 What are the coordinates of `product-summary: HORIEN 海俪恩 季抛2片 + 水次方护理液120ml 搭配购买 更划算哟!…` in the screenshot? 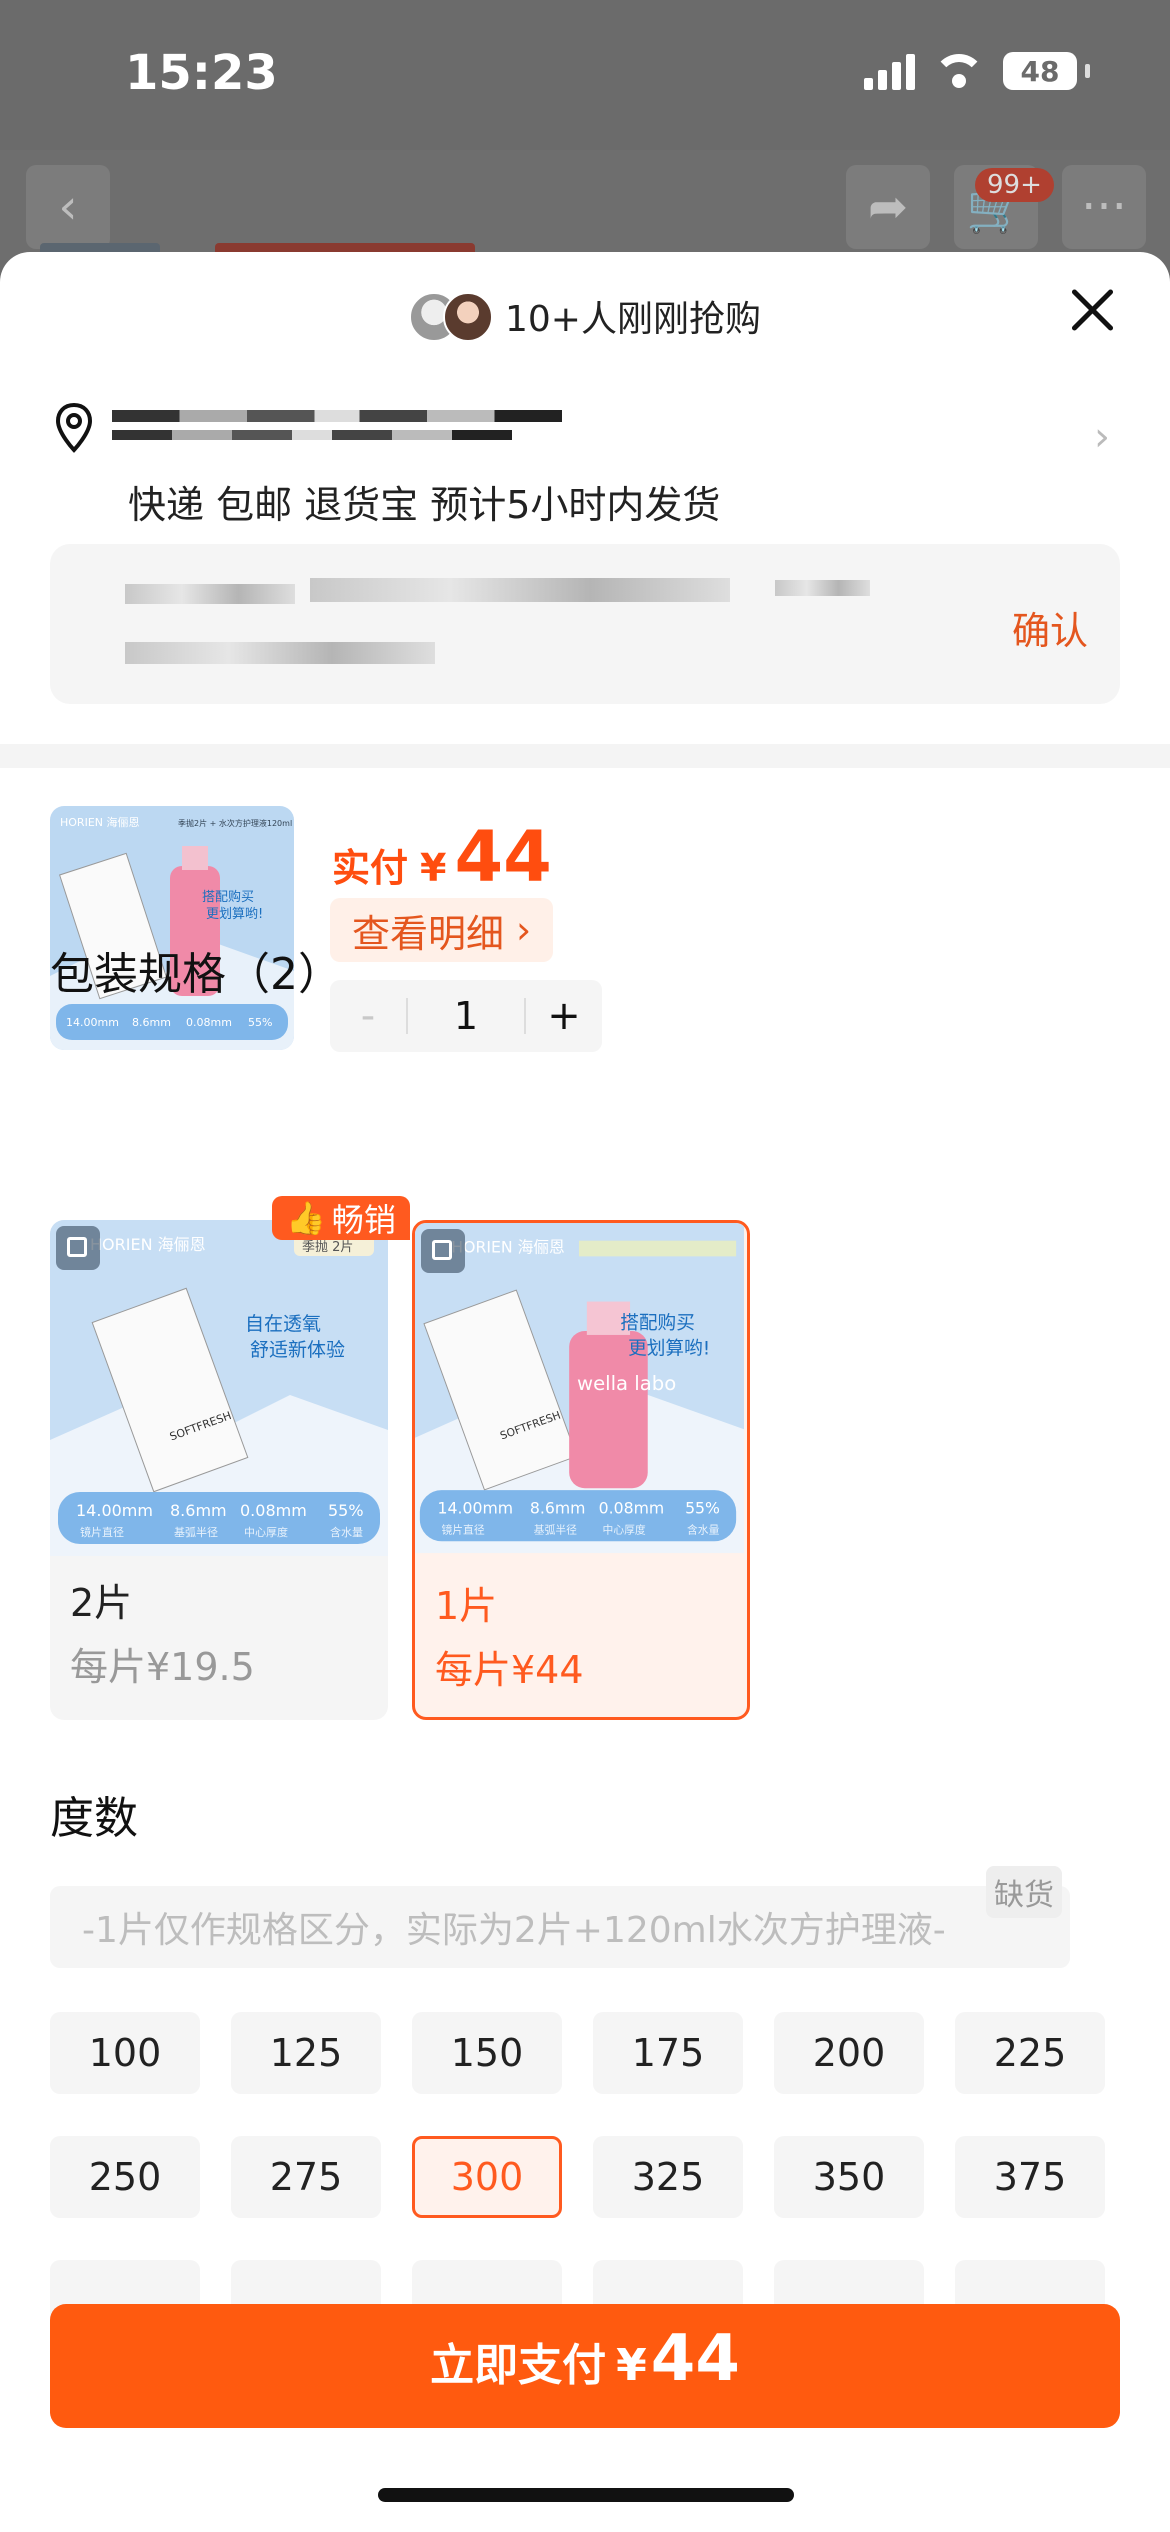 It's located at (585, 931).